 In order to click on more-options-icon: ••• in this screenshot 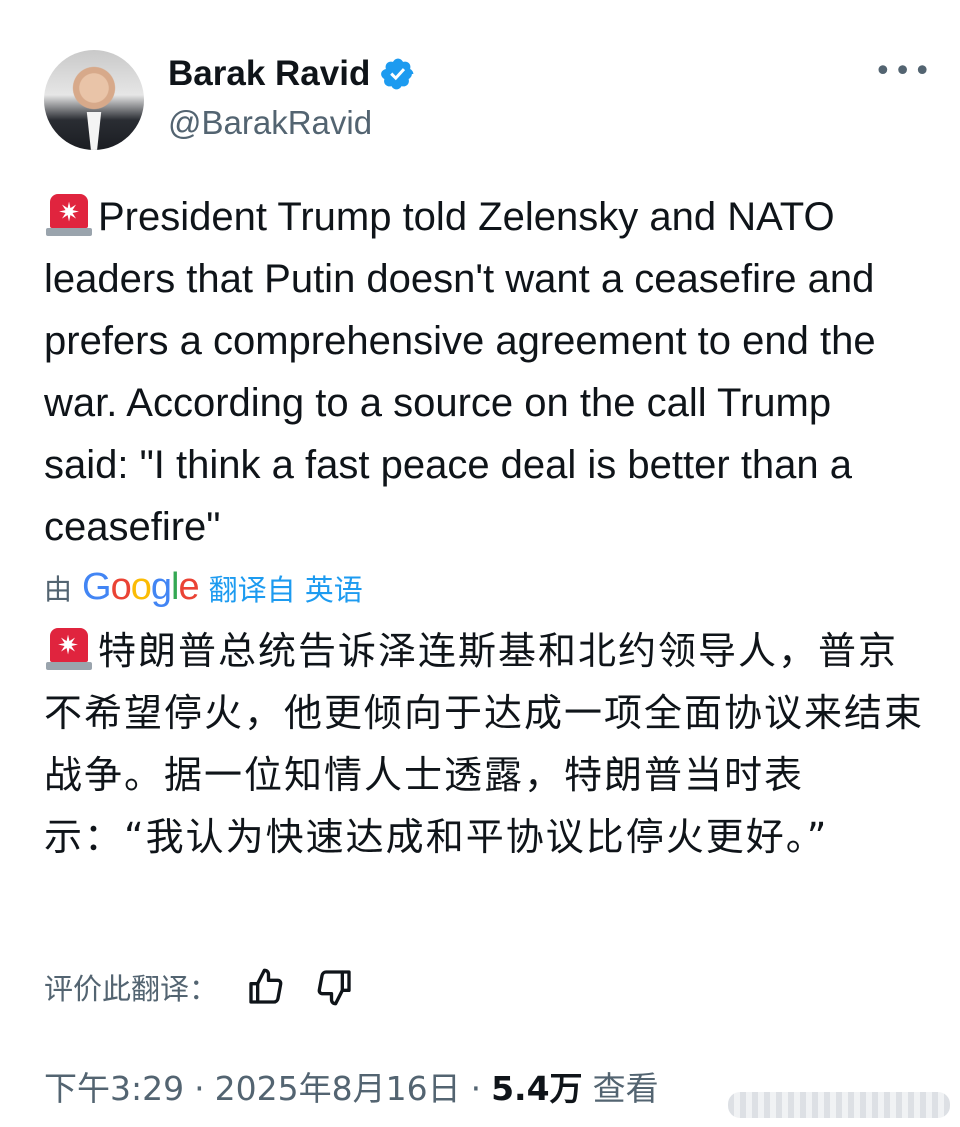, I will do `click(903, 72)`.